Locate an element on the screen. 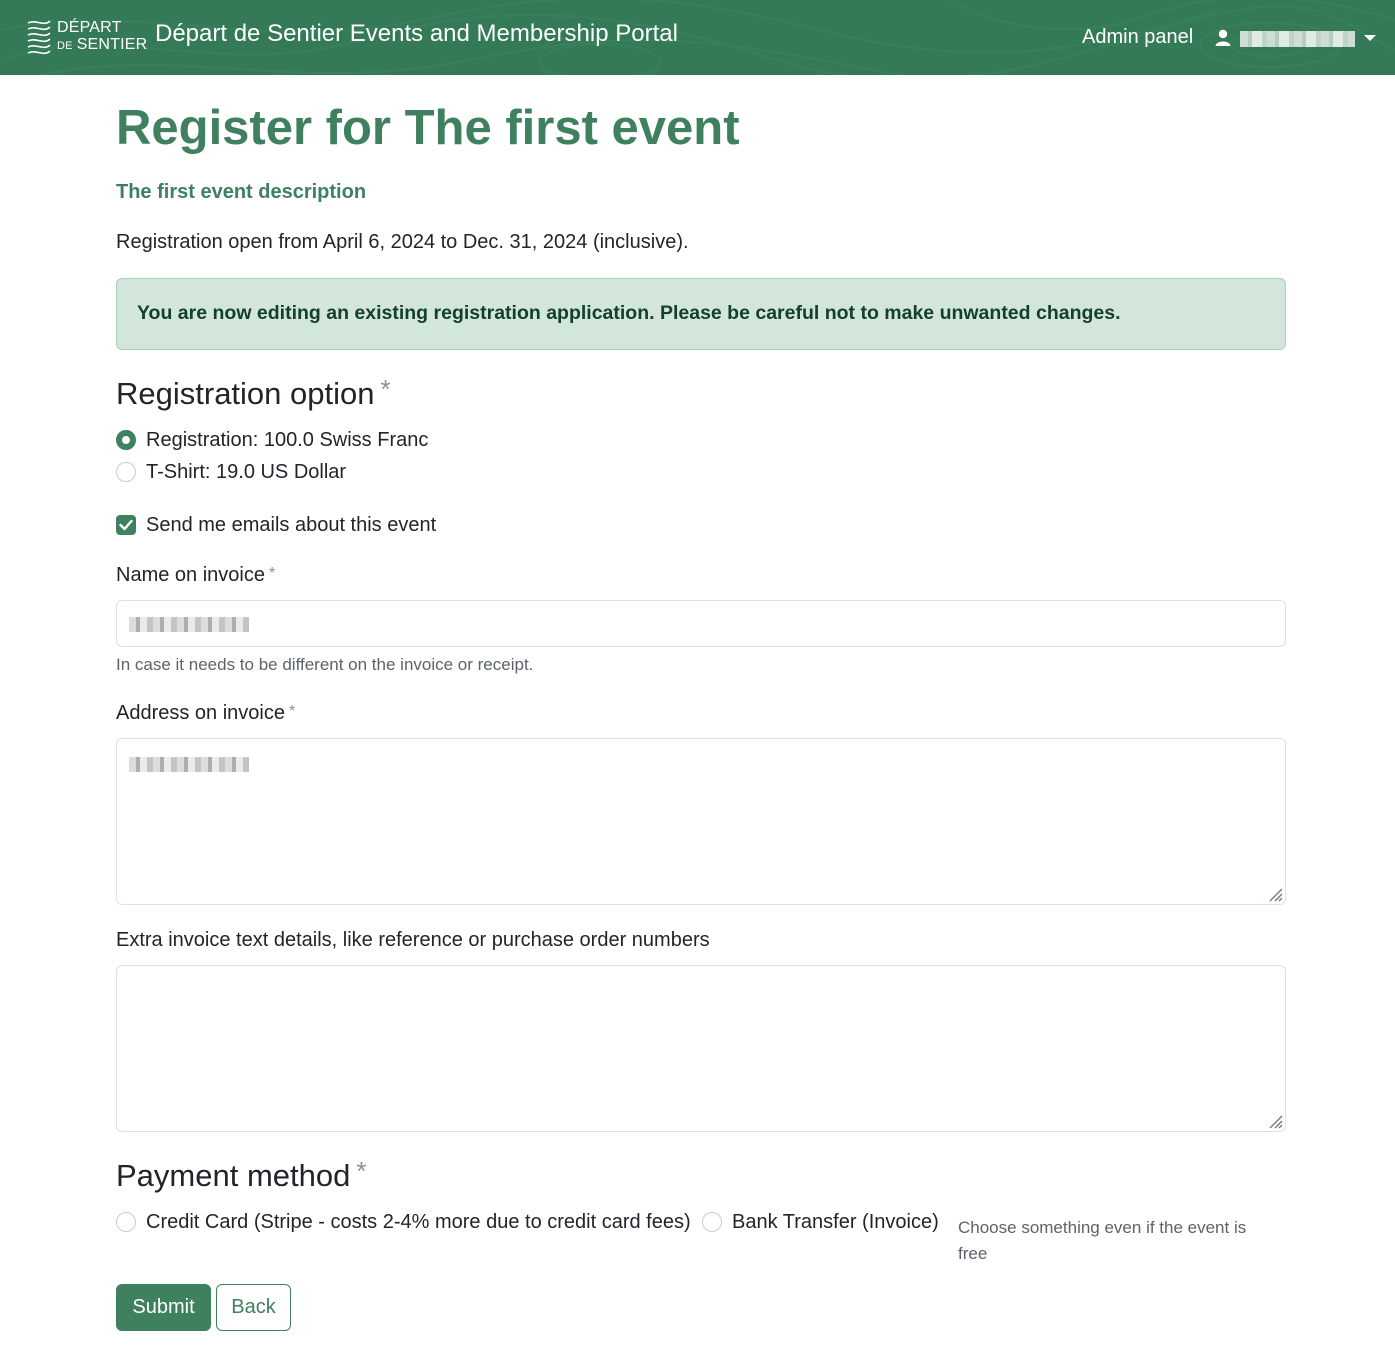  page-title: Register for The first event is located at coordinates (428, 128).